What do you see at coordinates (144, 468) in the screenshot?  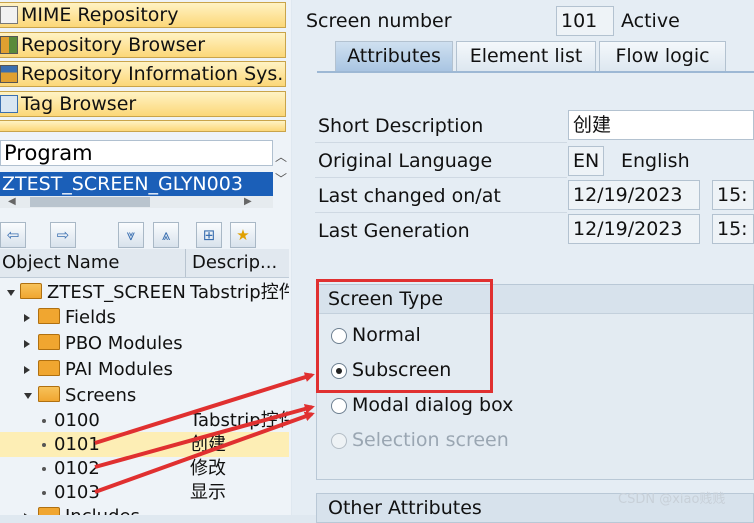 I see `tree-row-screen-0102: 0102 修改` at bounding box center [144, 468].